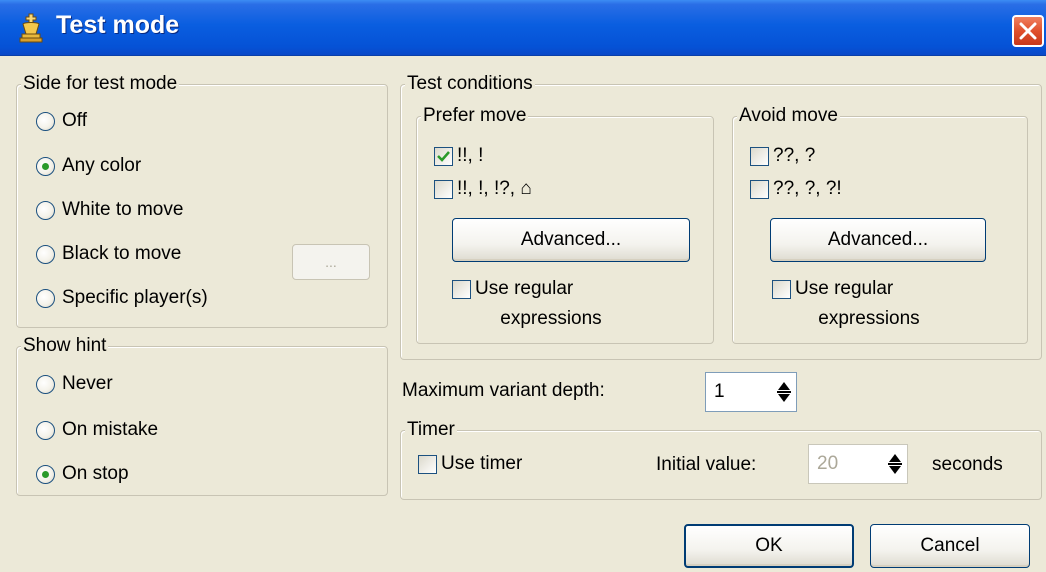 The image size is (1046, 572). Describe the element at coordinates (950, 546) in the screenshot. I see `cancel-button: Cancel` at that location.